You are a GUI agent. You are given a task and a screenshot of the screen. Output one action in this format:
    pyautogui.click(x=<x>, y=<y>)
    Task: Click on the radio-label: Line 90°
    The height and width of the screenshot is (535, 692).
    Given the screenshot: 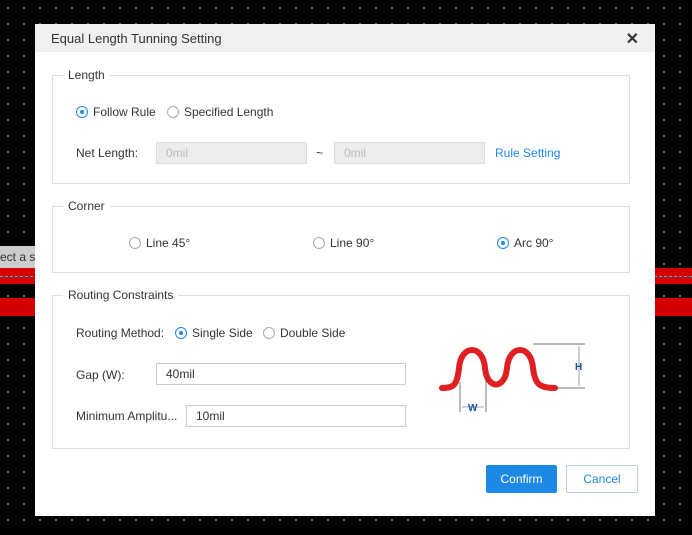 What is the action you would take?
    pyautogui.click(x=352, y=243)
    